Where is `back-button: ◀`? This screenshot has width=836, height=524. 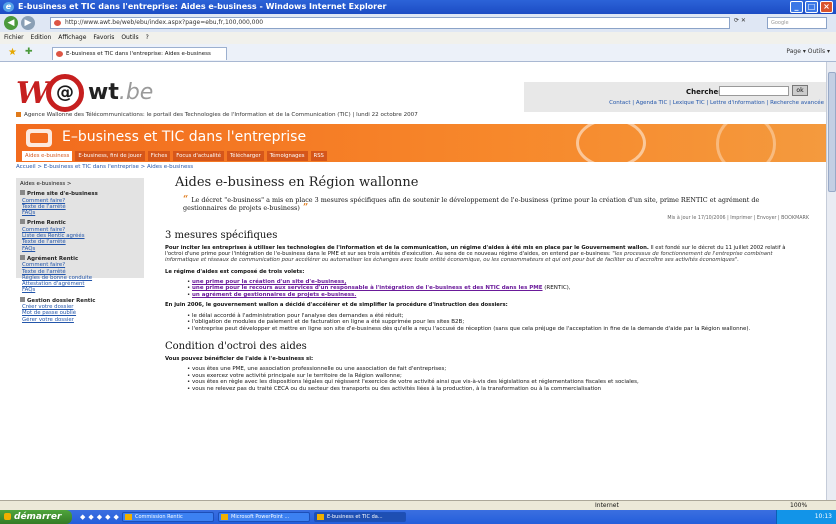 back-button: ◀ is located at coordinates (11, 23).